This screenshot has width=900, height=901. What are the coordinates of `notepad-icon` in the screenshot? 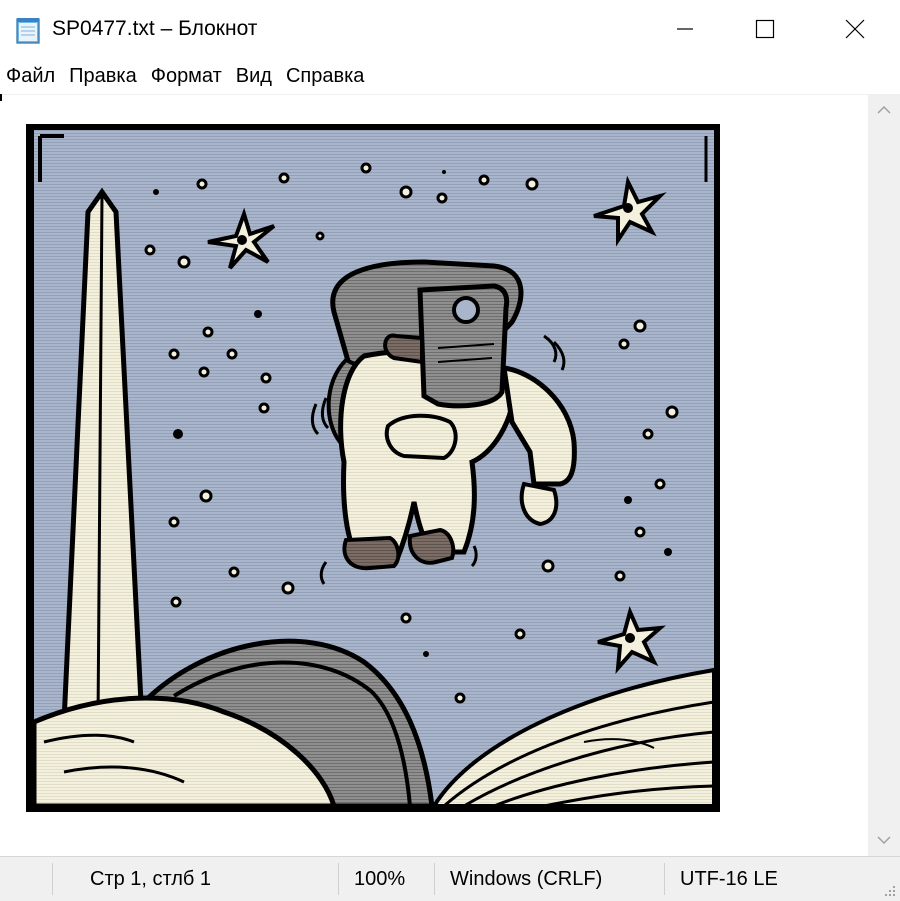 It's located at (28, 31).